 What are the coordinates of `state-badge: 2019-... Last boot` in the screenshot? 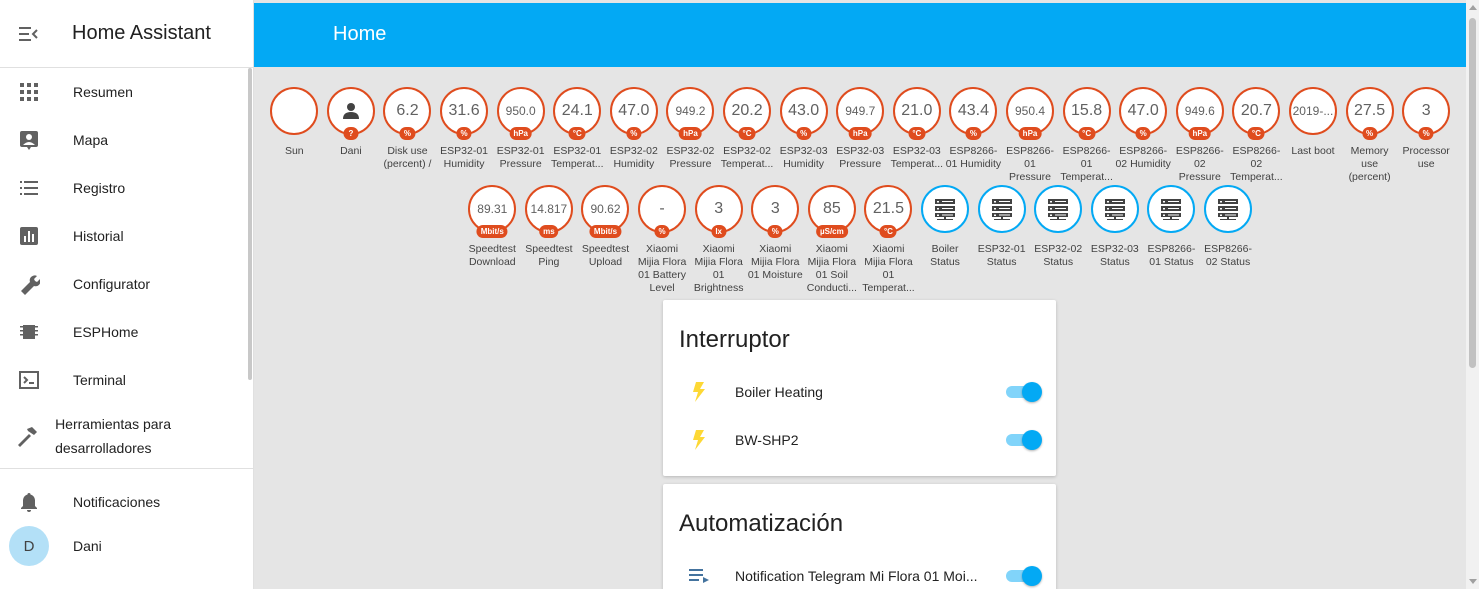 It's located at (1313, 135).